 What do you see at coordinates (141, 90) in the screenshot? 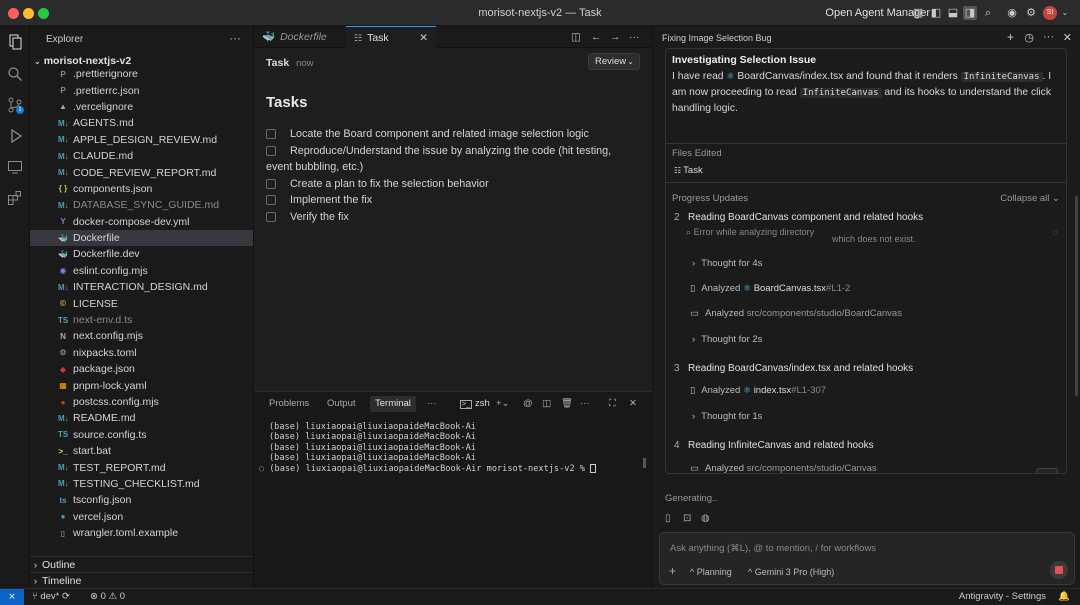
I see `file-item: P .prettierrc.json` at bounding box center [141, 90].